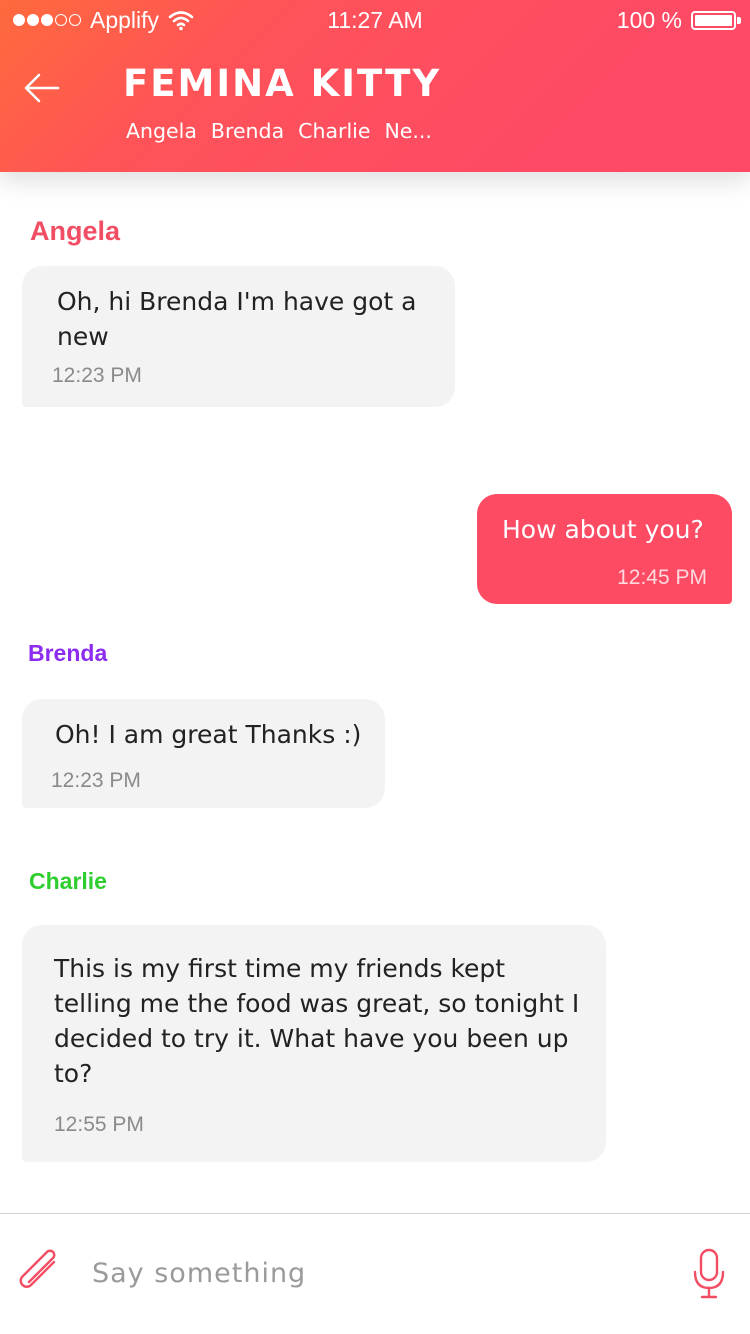  I want to click on message-text: Oh! I am great Thanks :), so click(208, 734).